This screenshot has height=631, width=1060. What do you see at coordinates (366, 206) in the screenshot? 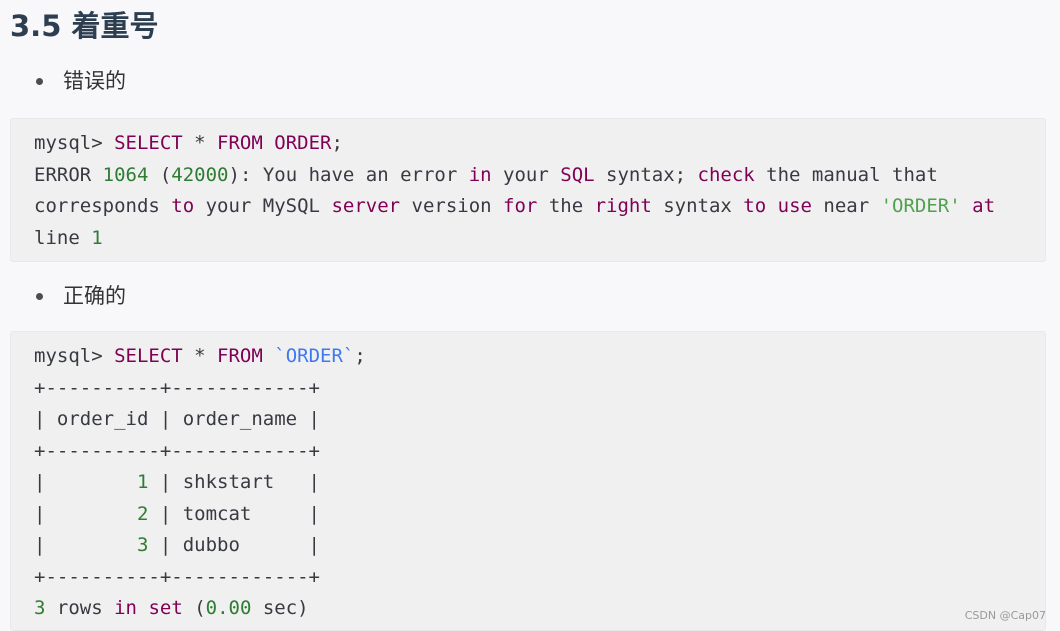
I see `code-token: server` at bounding box center [366, 206].